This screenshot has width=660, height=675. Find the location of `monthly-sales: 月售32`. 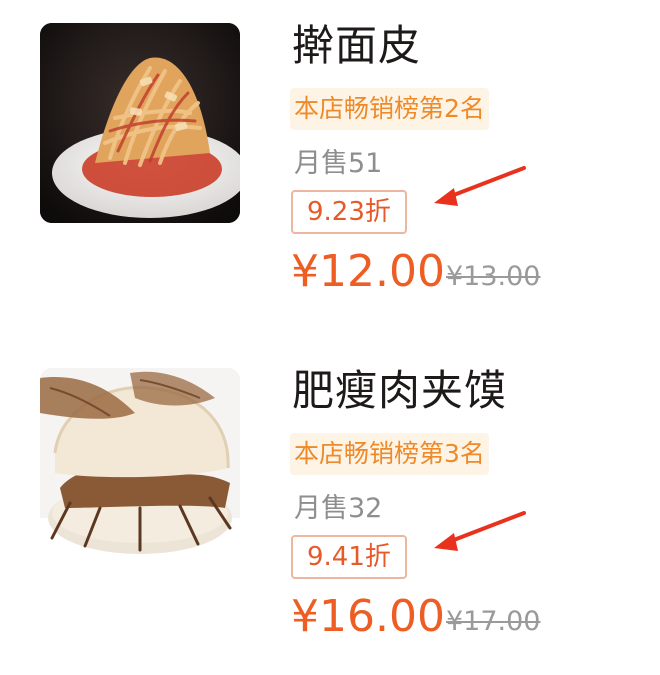

monthly-sales: 月售32 is located at coordinates (338, 508).